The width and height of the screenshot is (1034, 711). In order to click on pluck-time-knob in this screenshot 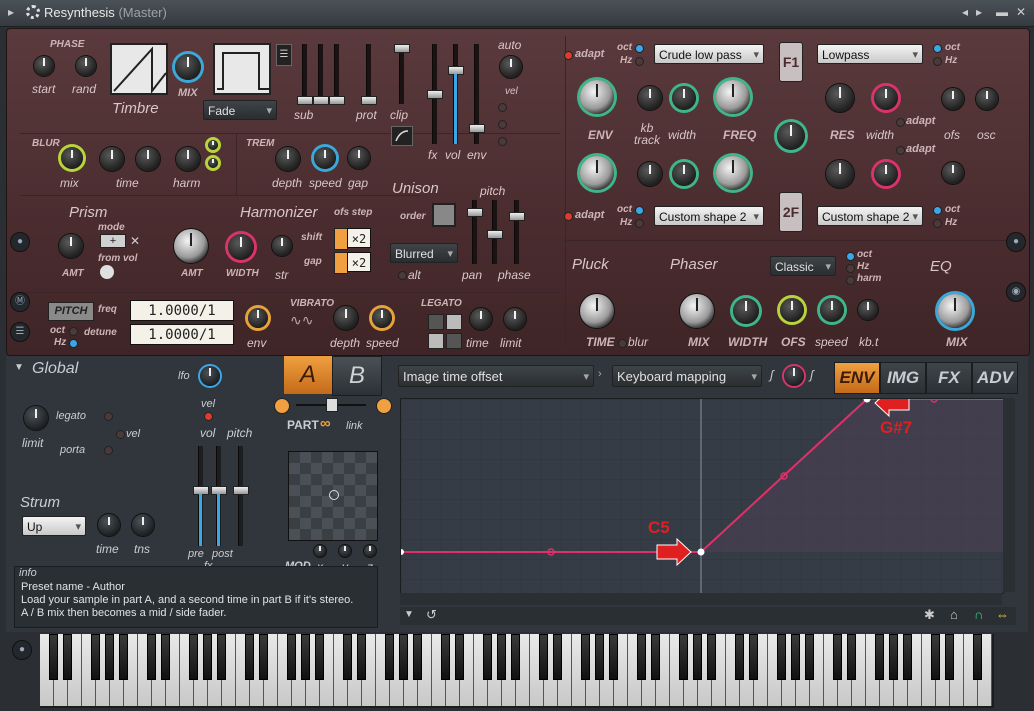, I will do `click(597, 311)`.